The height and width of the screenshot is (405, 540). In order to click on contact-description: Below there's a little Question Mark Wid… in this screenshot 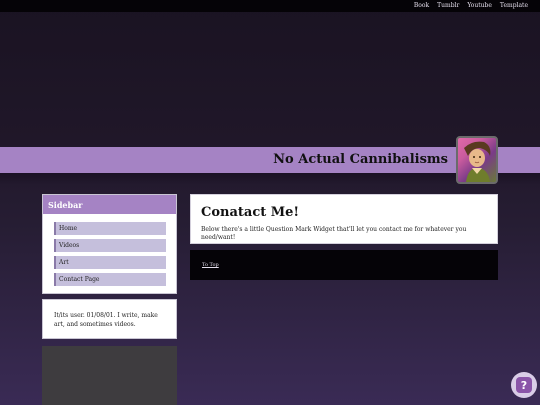, I will do `click(334, 233)`.